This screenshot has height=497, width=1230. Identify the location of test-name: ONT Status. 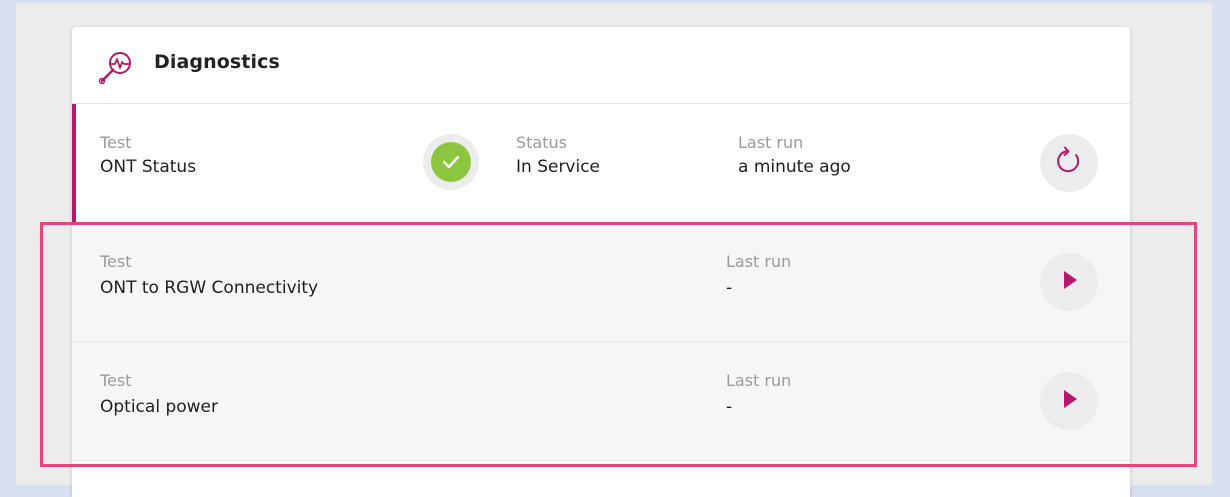
(148, 167).